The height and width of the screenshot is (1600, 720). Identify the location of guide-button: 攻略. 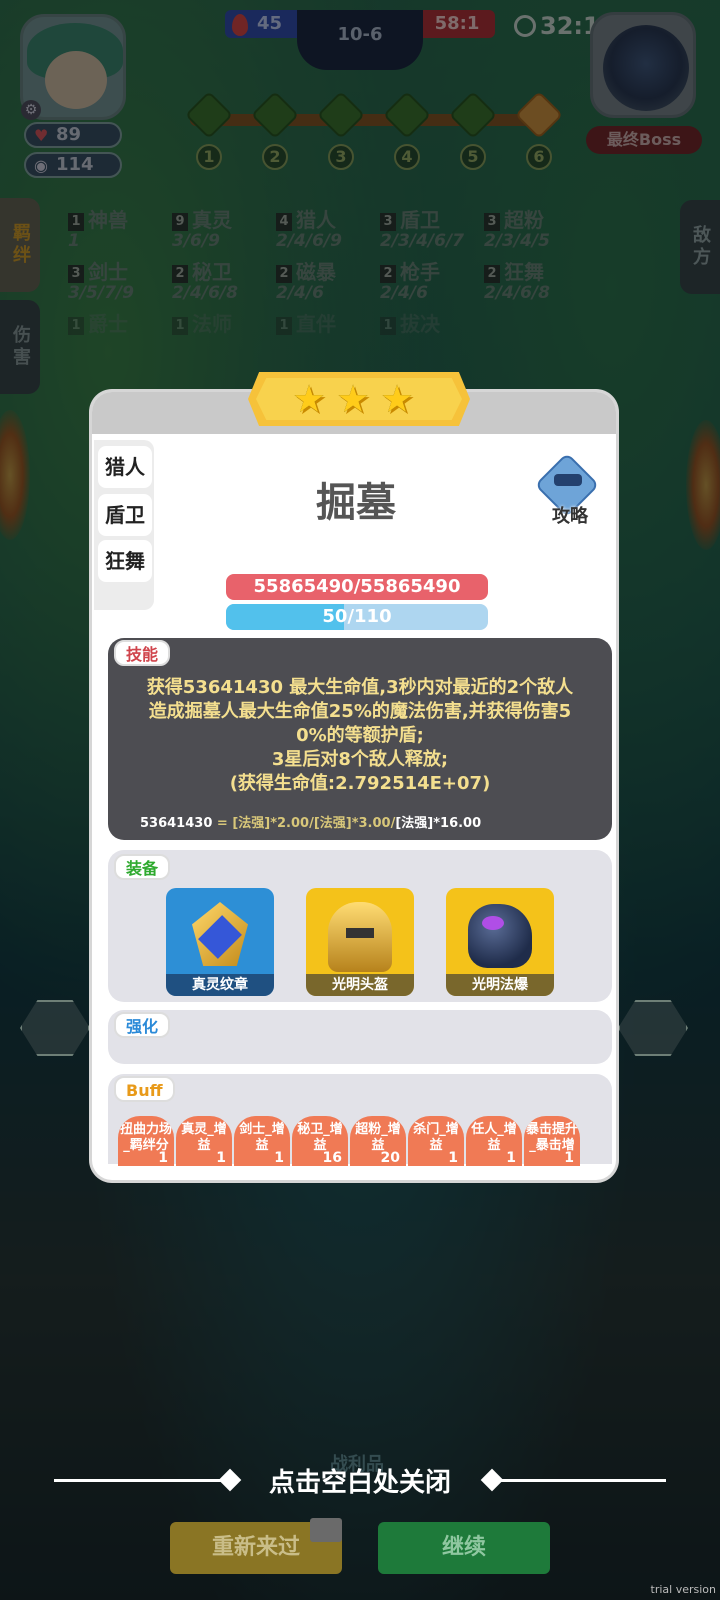
(569, 489).